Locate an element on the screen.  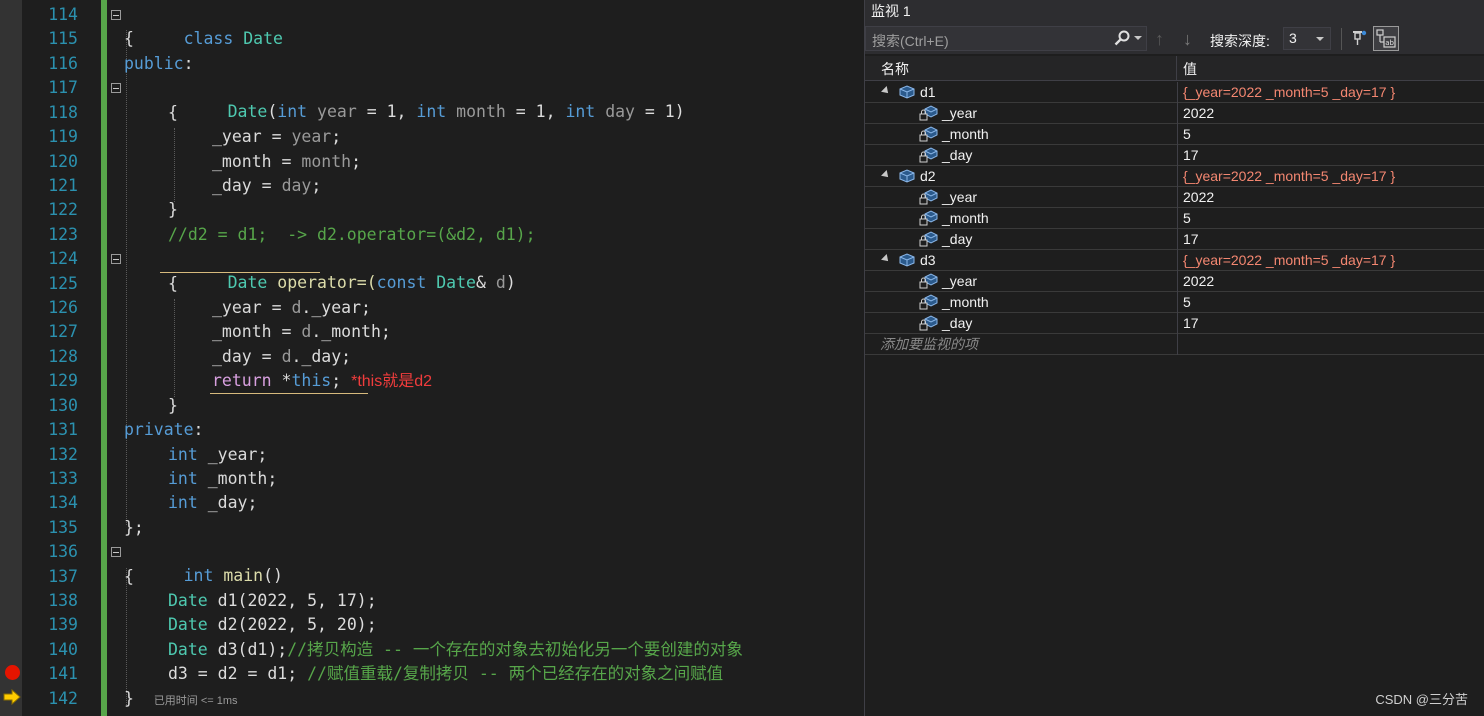
code-line: _day = day; is located at coordinates (266, 186).